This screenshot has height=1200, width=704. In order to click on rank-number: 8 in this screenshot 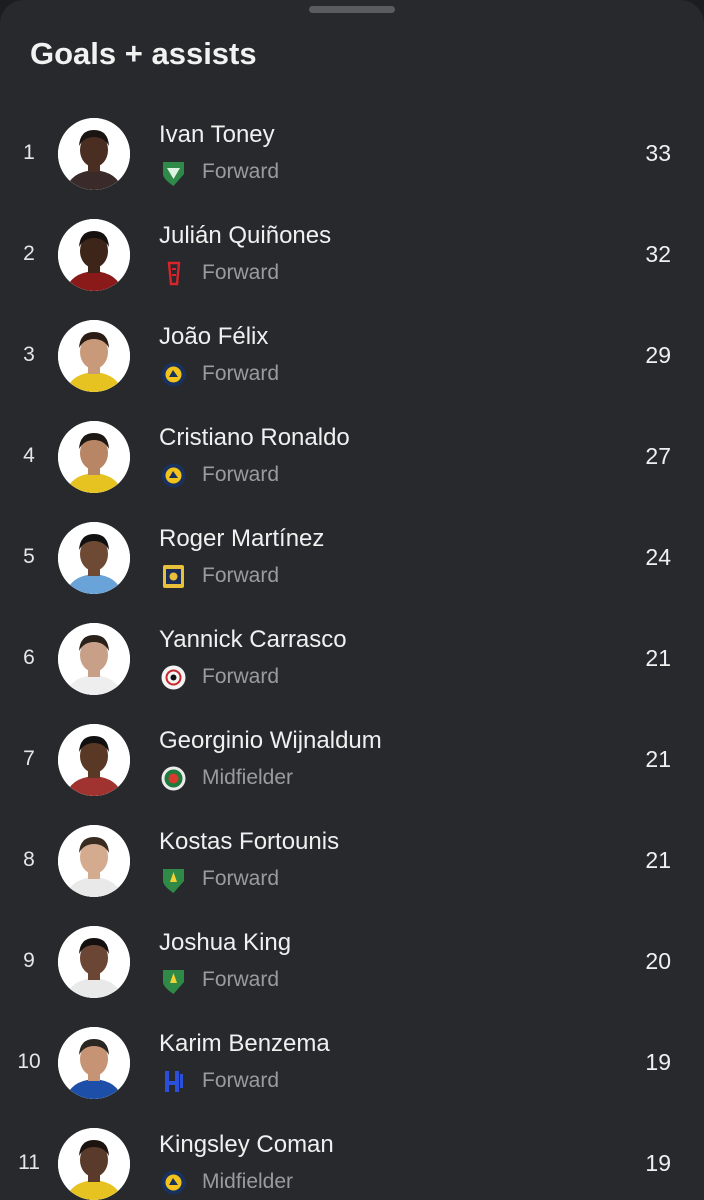, I will do `click(29, 859)`.